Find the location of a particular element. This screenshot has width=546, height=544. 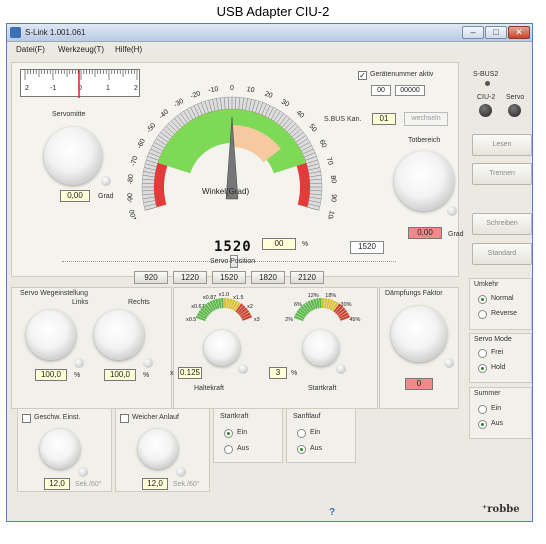

sbus-kan-value: 01 is located at coordinates (384, 119).